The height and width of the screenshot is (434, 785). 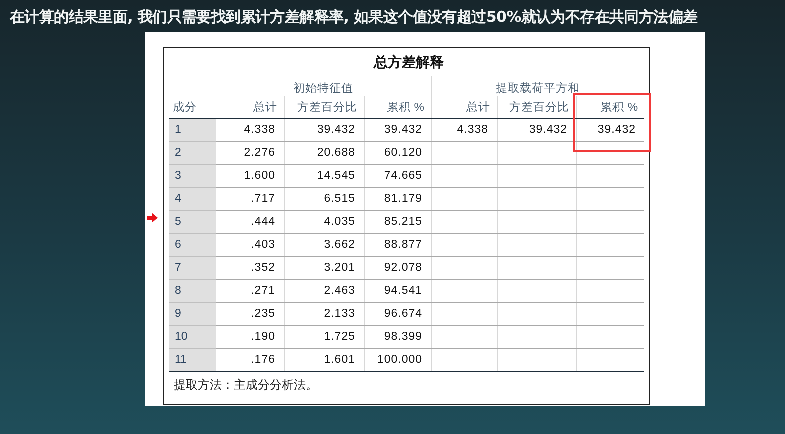 What do you see at coordinates (398, 360) in the screenshot?
I see `table-cell: 100.000` at bounding box center [398, 360].